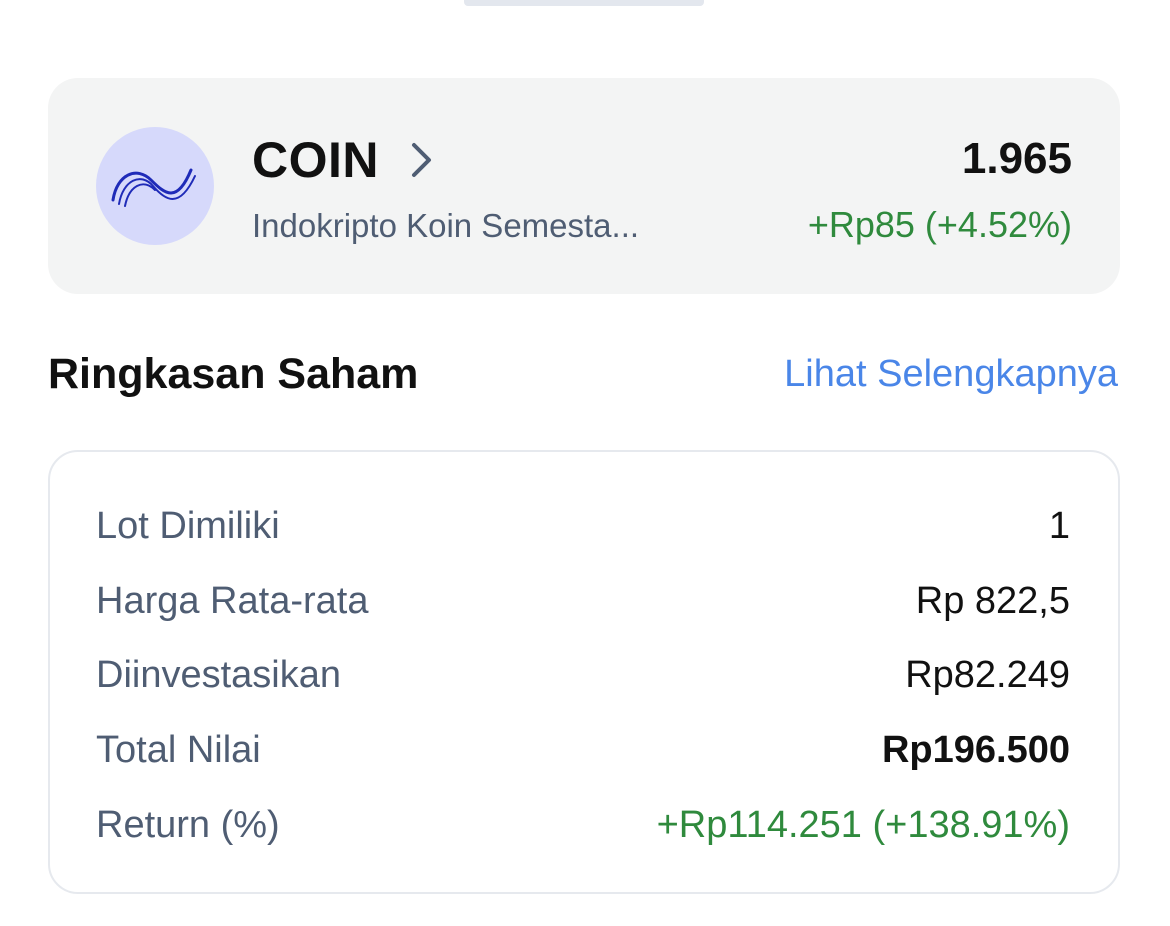  I want to click on row-value: +Rp114.251 (+138.91%), so click(863, 825).